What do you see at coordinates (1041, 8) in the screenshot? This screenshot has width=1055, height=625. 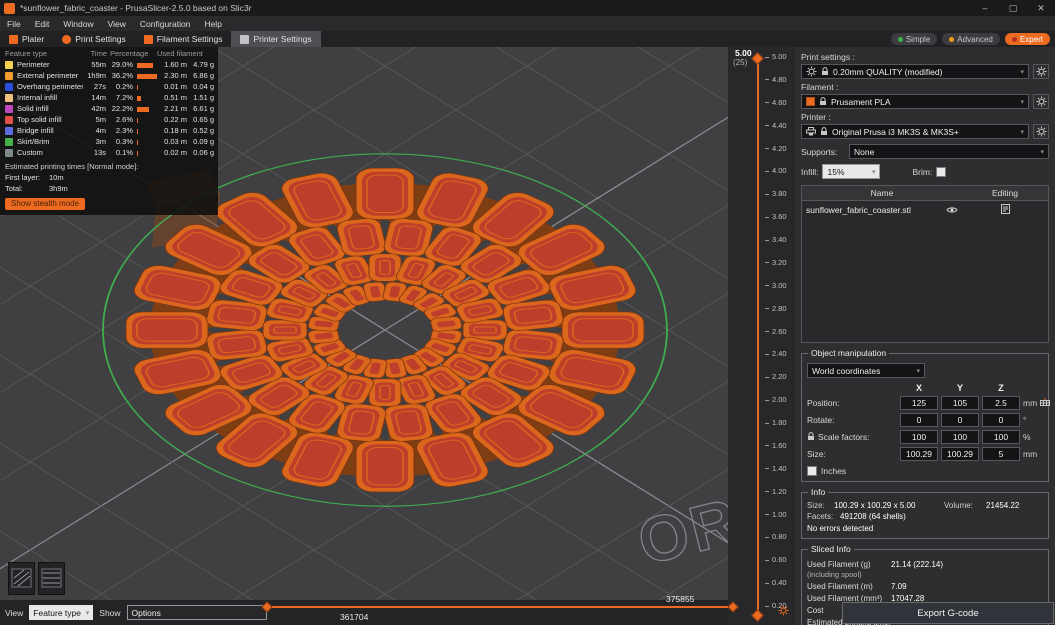 I see `close-button: ✕` at bounding box center [1041, 8].